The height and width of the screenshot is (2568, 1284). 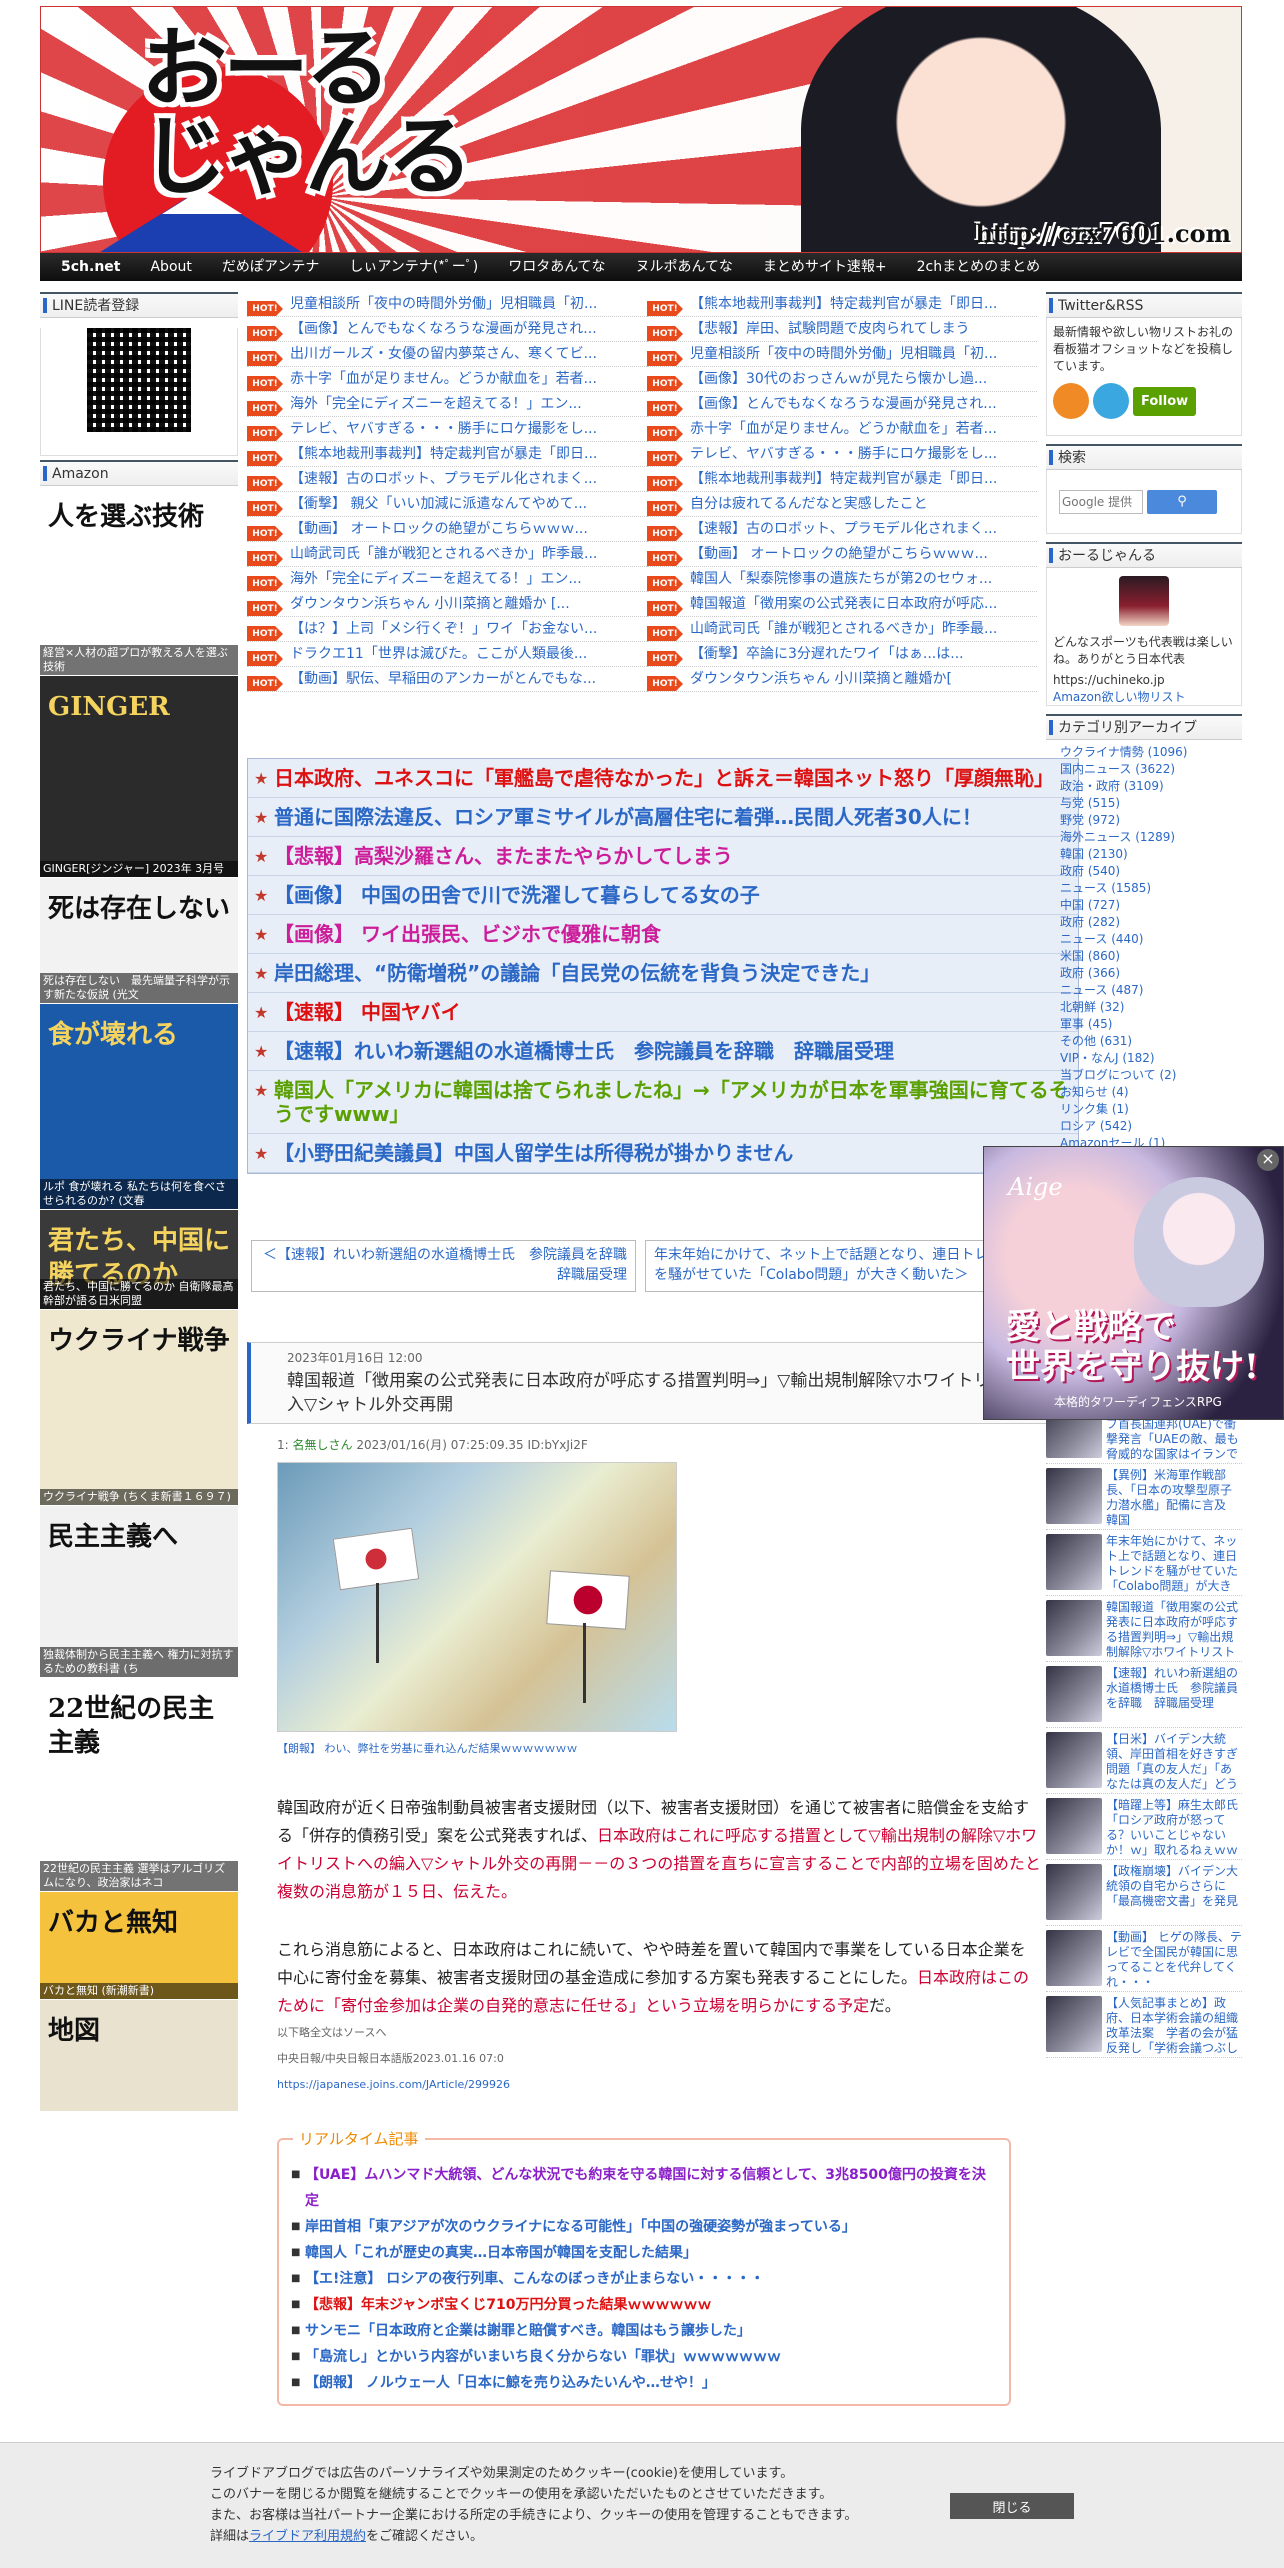 What do you see at coordinates (1144, 871) in the screenshot?
I see `category-item: 政府 (540)` at bounding box center [1144, 871].